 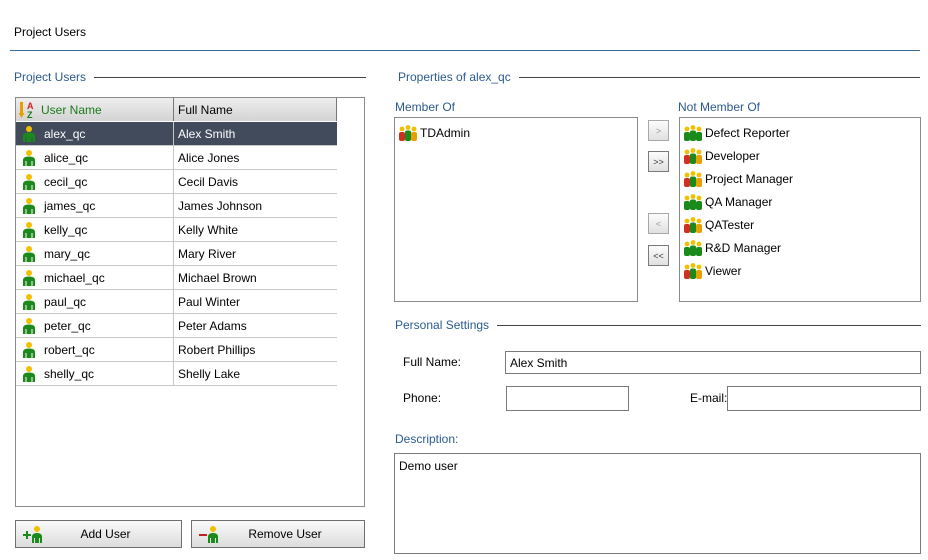 What do you see at coordinates (70, 205) in the screenshot?
I see `user-name-text: james_qc` at bounding box center [70, 205].